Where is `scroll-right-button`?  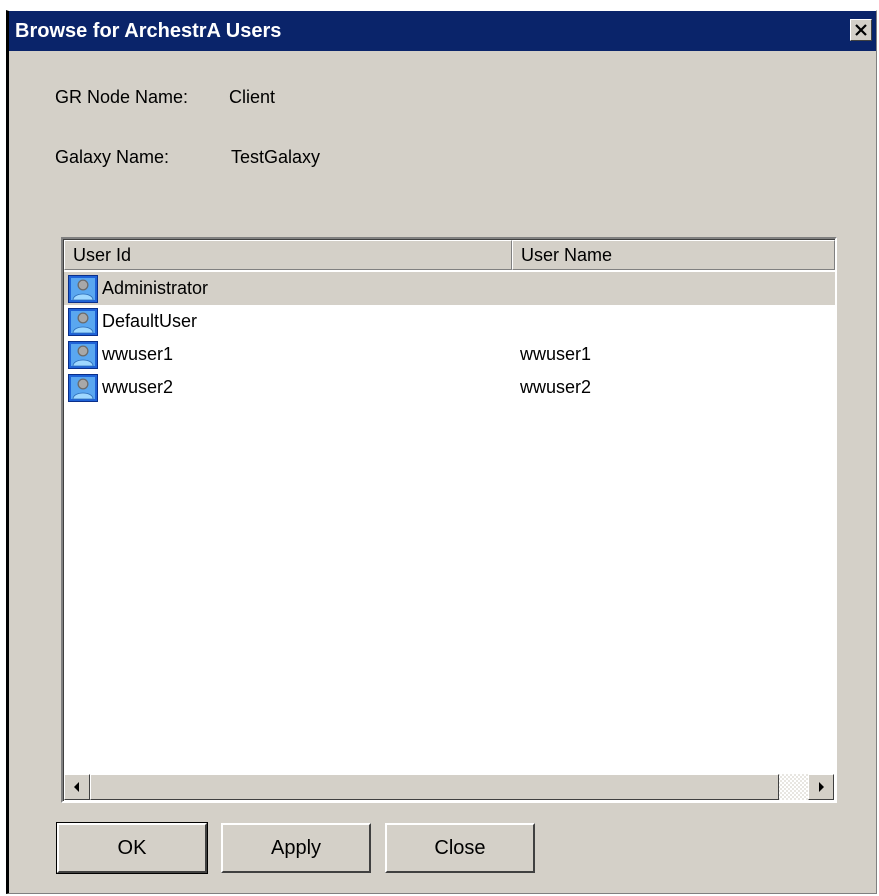
scroll-right-button is located at coordinates (821, 787).